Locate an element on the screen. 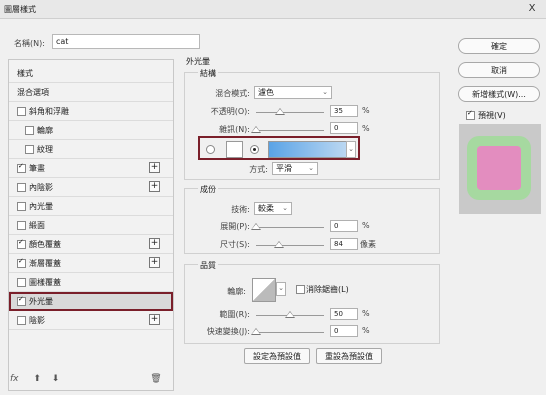  jitter-label: 快速變換(J): is located at coordinates (228, 331).